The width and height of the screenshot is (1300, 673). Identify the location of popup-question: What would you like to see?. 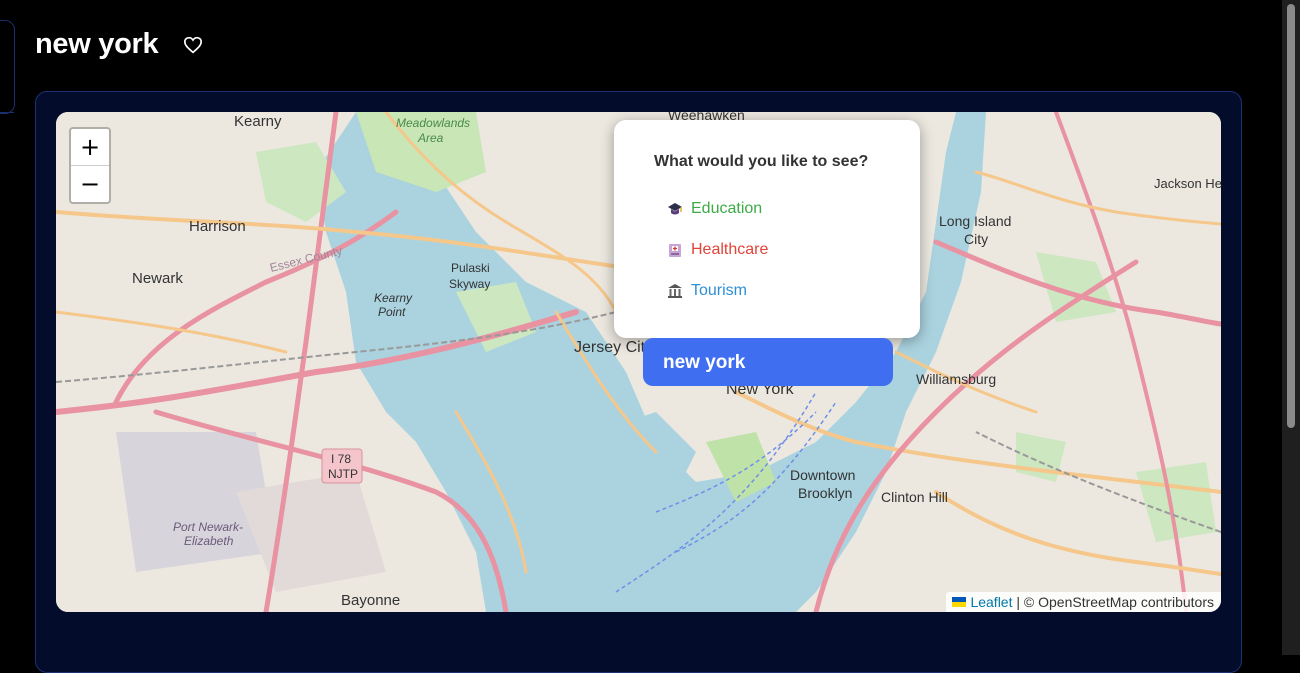
(761, 161).